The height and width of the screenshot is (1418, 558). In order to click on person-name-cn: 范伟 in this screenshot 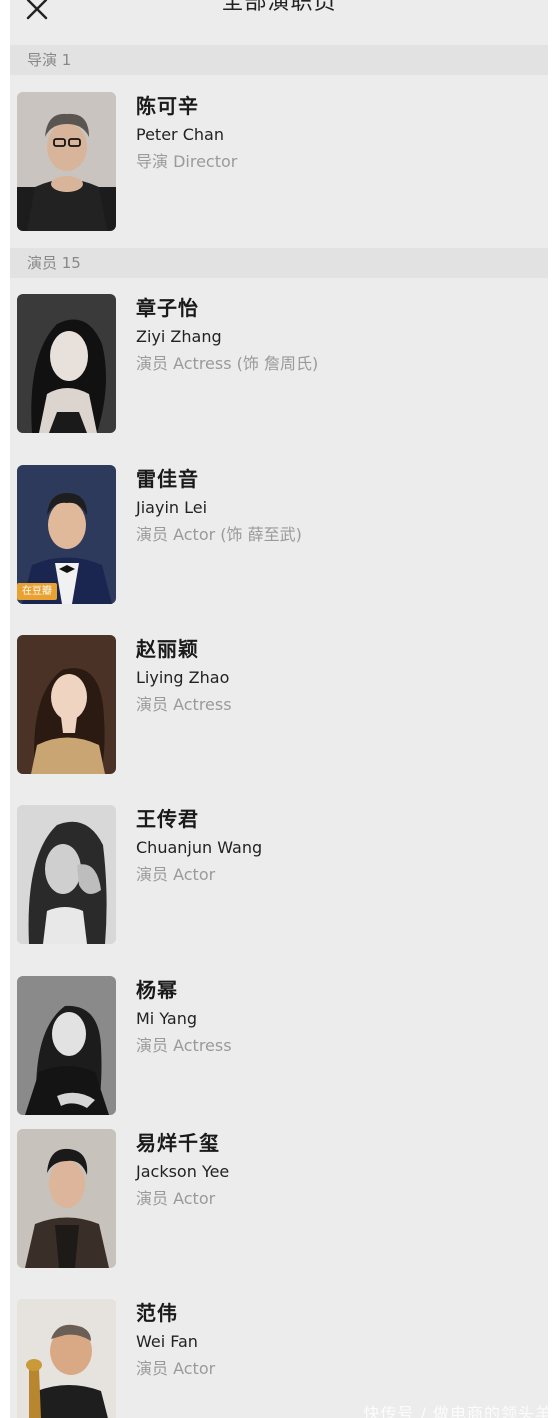, I will do `click(157, 1313)`.